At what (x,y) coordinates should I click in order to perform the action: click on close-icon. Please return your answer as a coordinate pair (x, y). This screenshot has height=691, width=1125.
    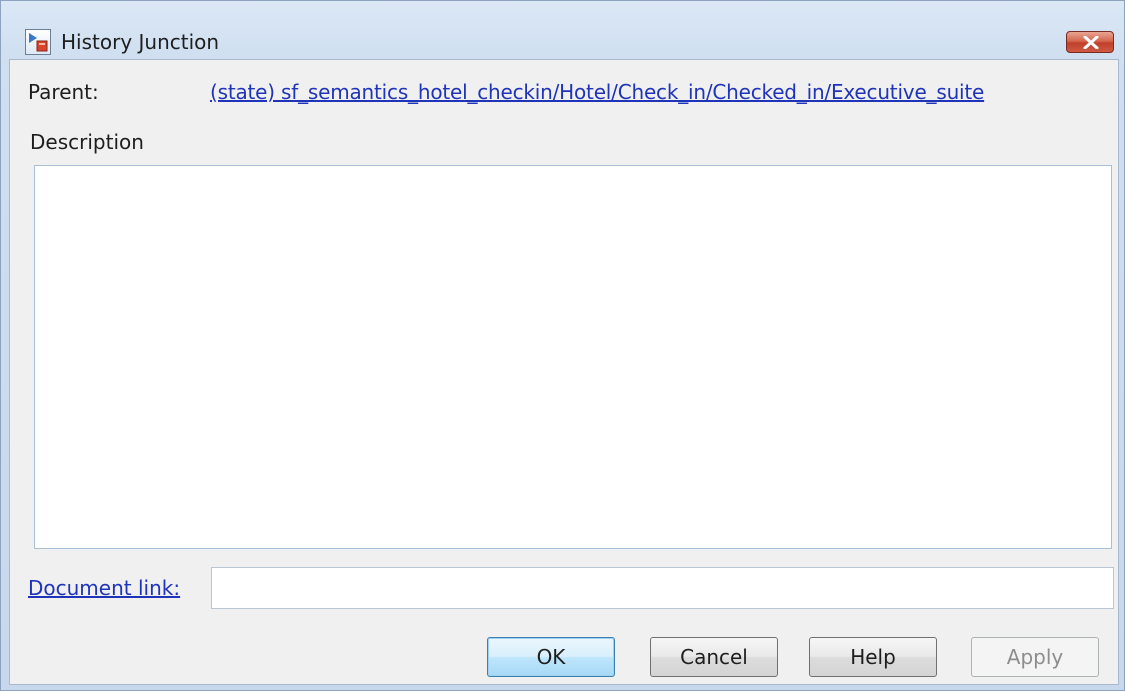
    Looking at the image, I should click on (1091, 42).